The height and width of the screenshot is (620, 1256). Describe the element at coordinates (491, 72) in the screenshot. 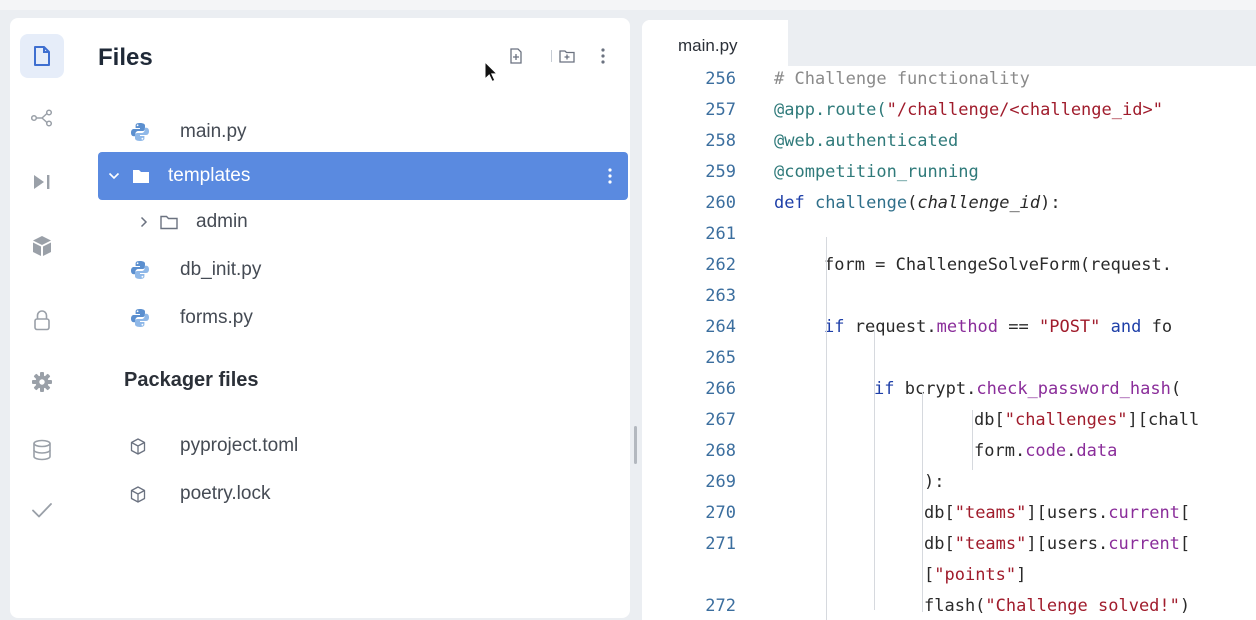

I see `mouse-pointer-icon` at that location.